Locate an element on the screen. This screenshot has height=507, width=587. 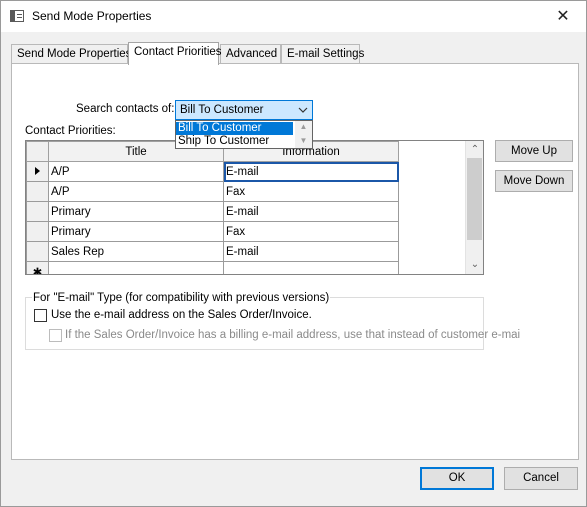
current-row-arrow-icon is located at coordinates (37, 170).